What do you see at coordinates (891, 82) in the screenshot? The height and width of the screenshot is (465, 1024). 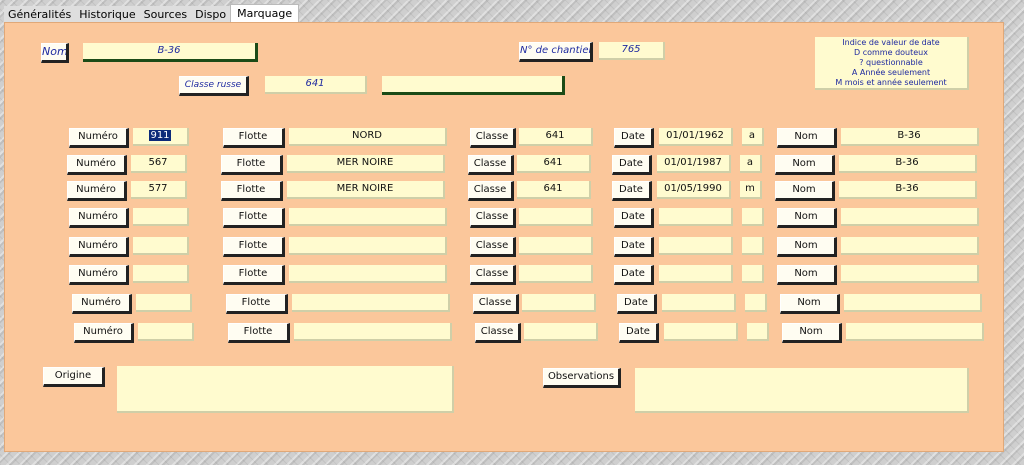 I see `legend-line: M mois et année seulement` at bounding box center [891, 82].